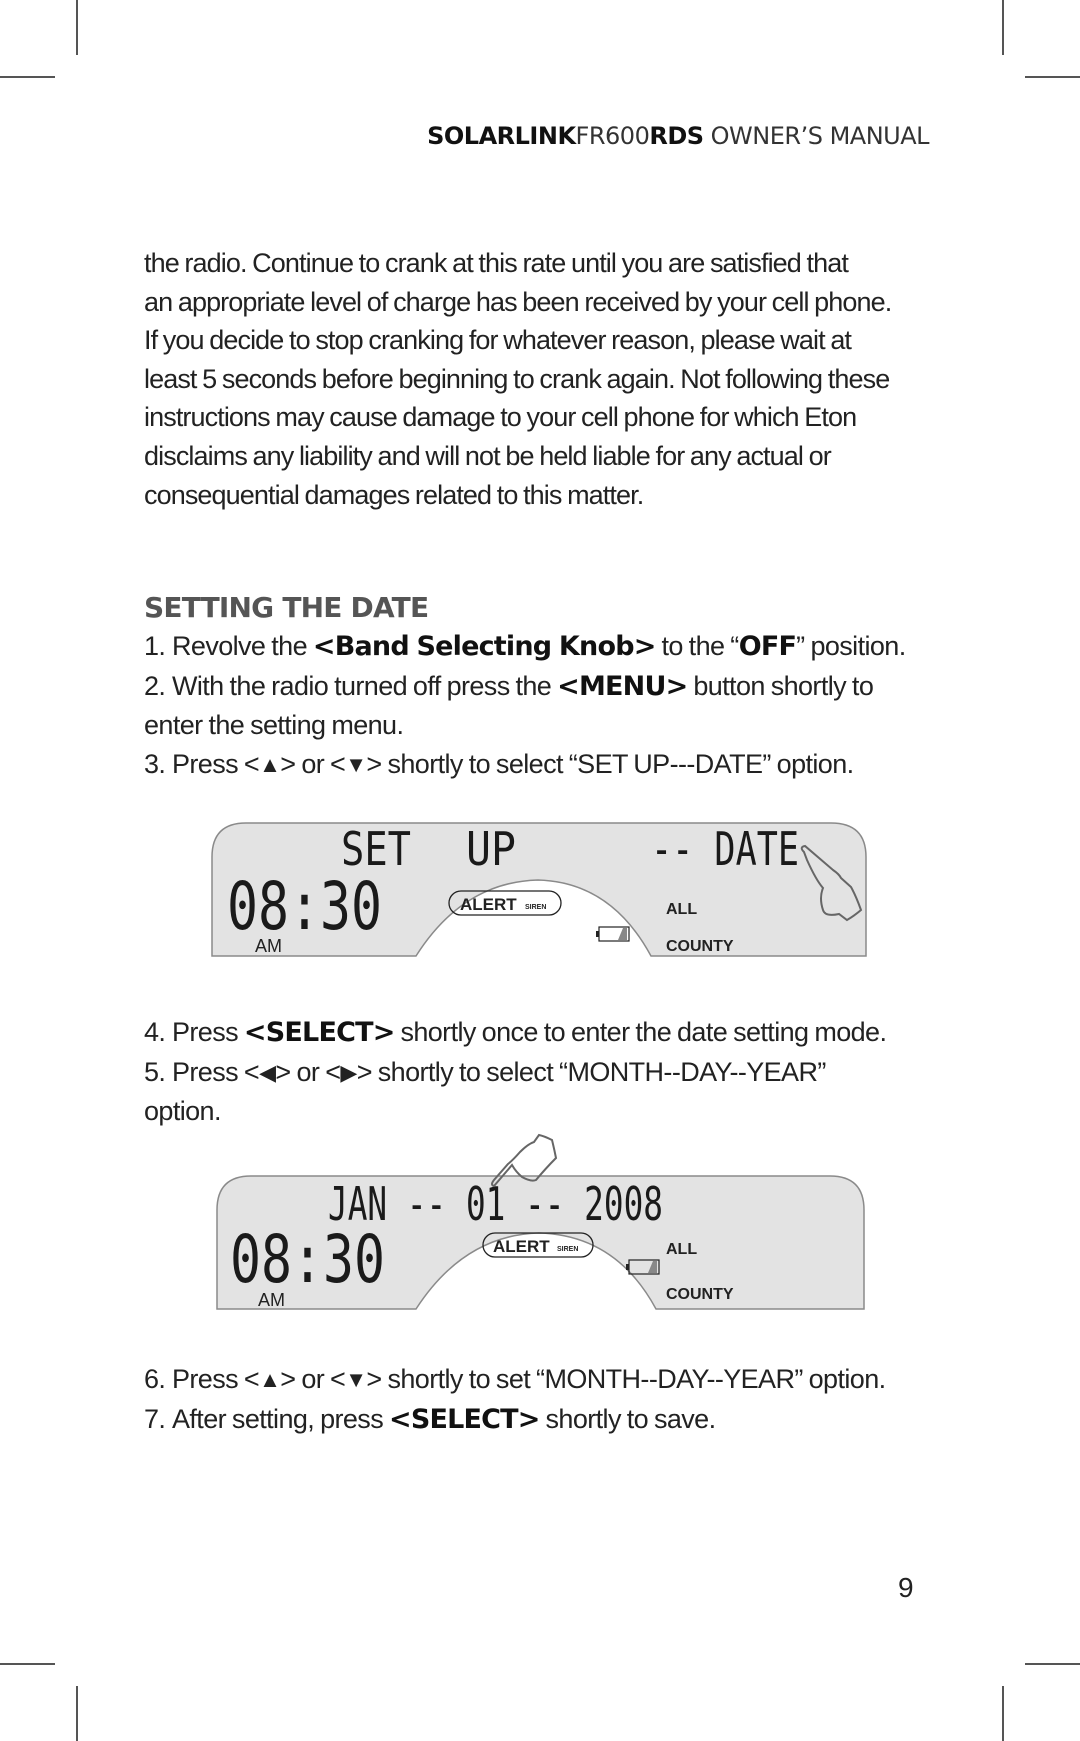 This screenshot has height=1741, width=1080. Describe the element at coordinates (906, 1587) in the screenshot. I see `page-number: 9` at that location.